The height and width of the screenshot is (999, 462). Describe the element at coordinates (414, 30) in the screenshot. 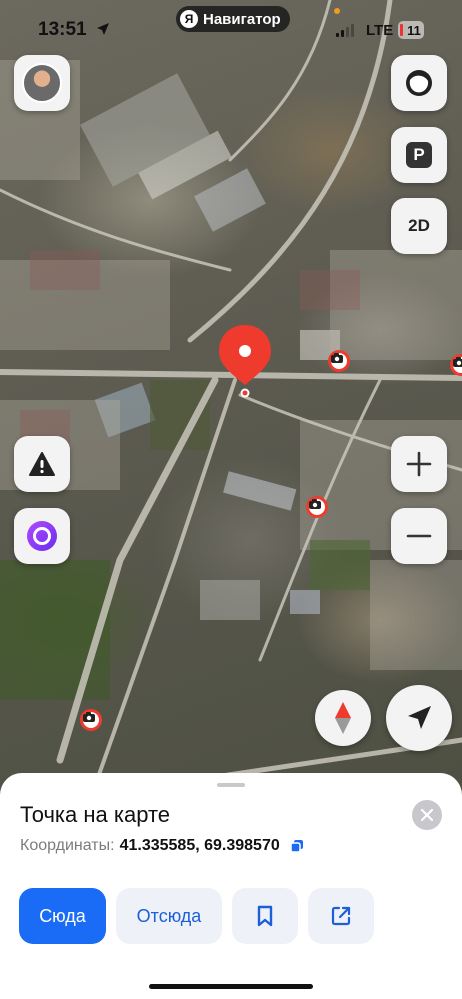

I see `battery-level: 11` at that location.